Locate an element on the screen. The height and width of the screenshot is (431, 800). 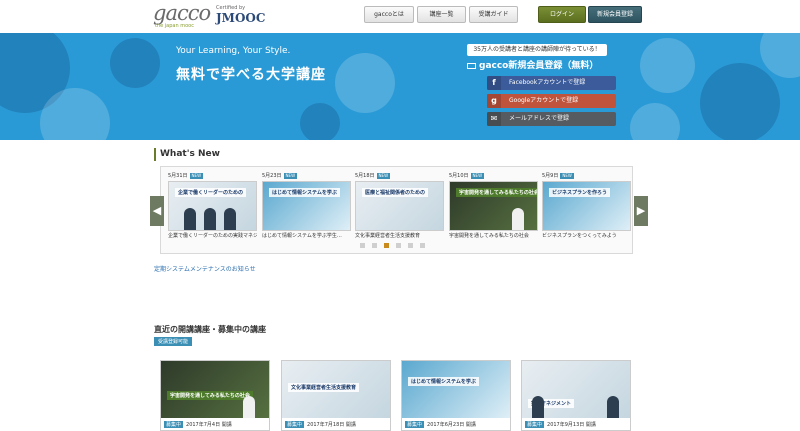
member-count-notice: 35万人の受講者と講座の講師陣が待っている！ is located at coordinates (537, 50).